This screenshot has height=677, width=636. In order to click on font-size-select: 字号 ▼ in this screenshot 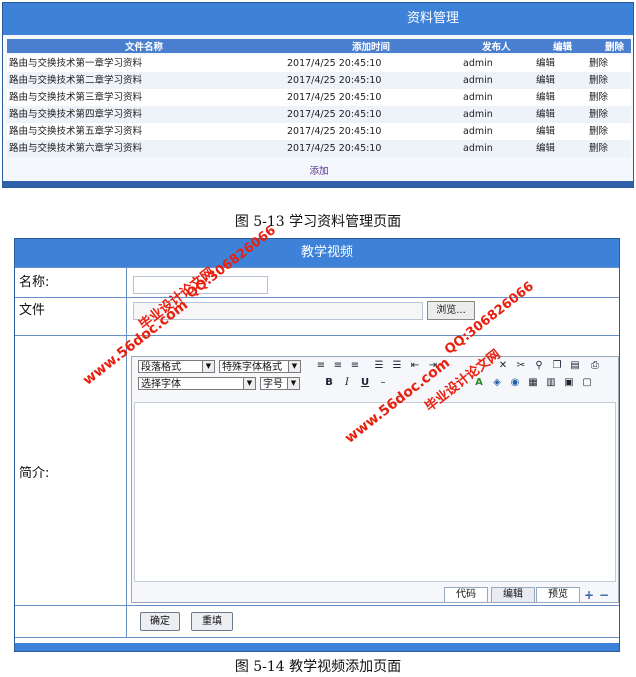, I will do `click(280, 383)`.